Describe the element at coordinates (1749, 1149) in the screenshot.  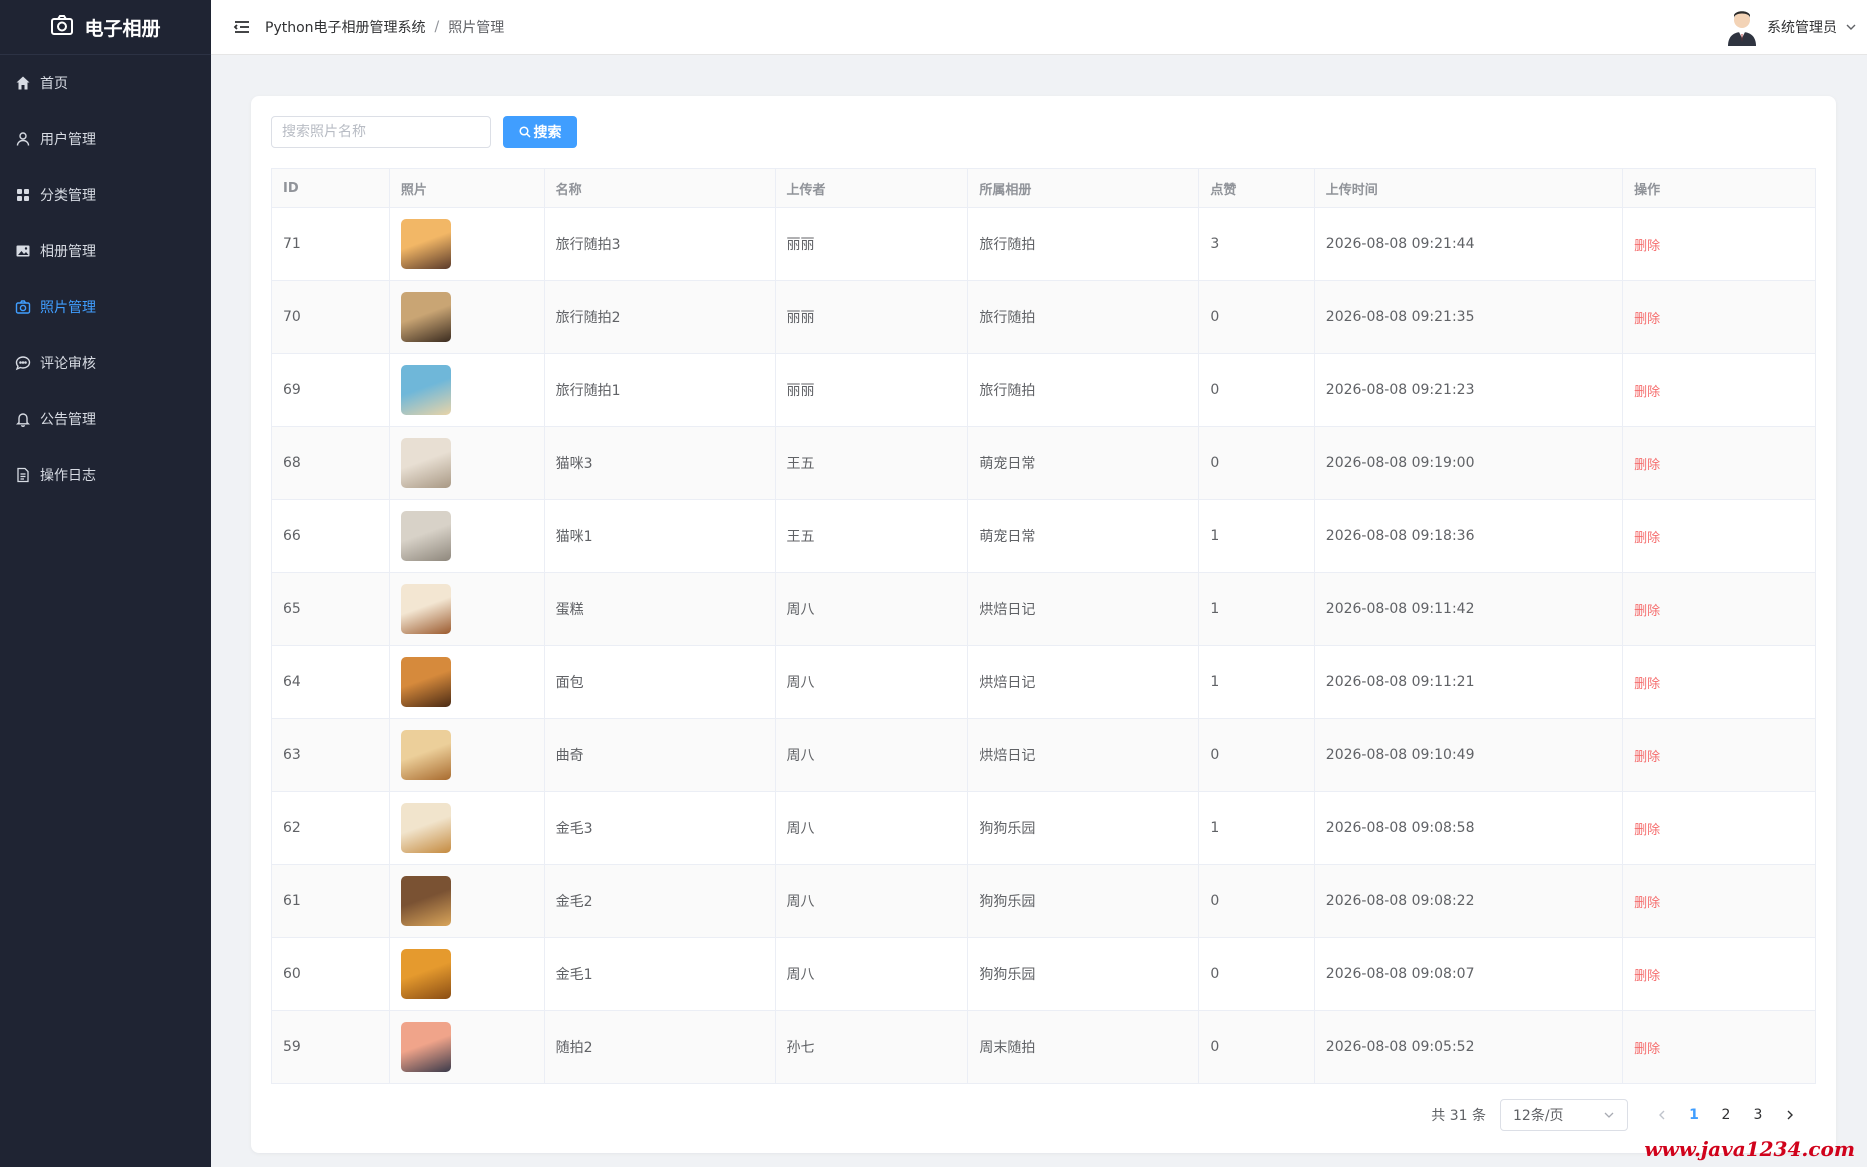
I see `watermark: www.java1234.com` at that location.